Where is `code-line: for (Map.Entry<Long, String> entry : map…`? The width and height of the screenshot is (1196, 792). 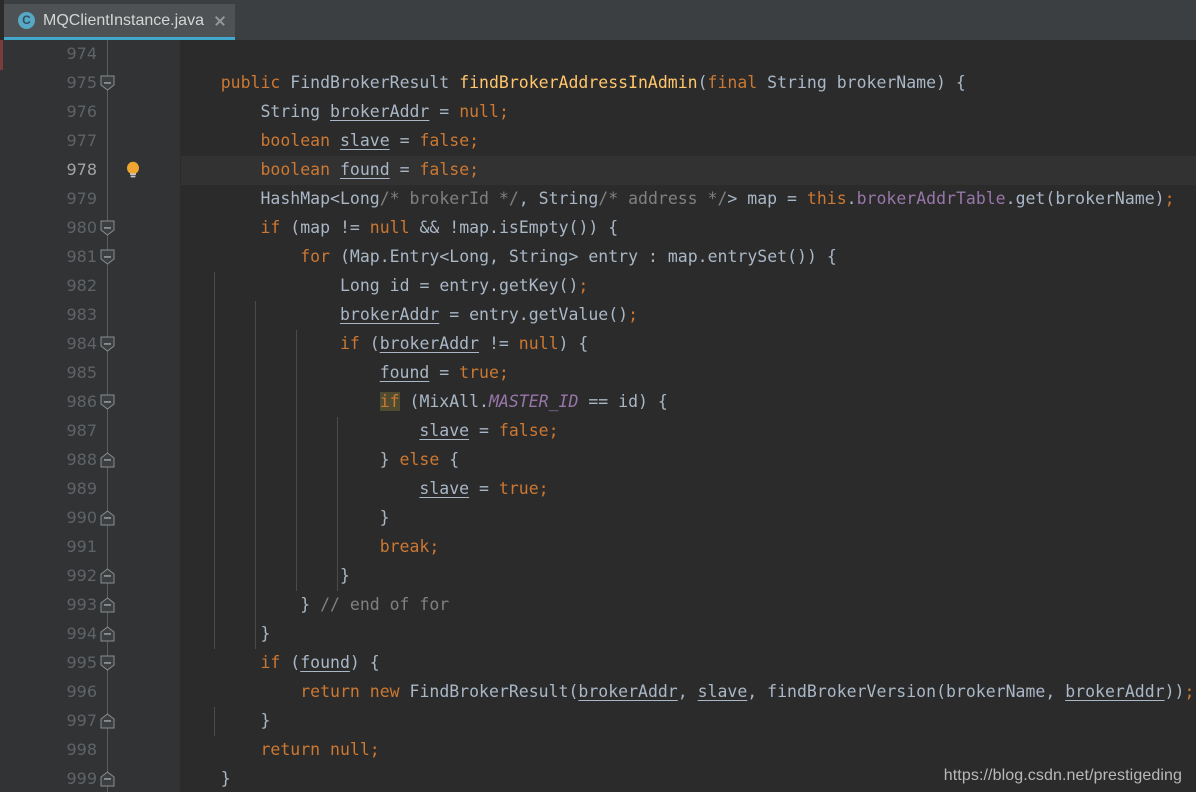
code-line: for (Map.Entry<Long, String> entry : map… is located at coordinates (509, 256).